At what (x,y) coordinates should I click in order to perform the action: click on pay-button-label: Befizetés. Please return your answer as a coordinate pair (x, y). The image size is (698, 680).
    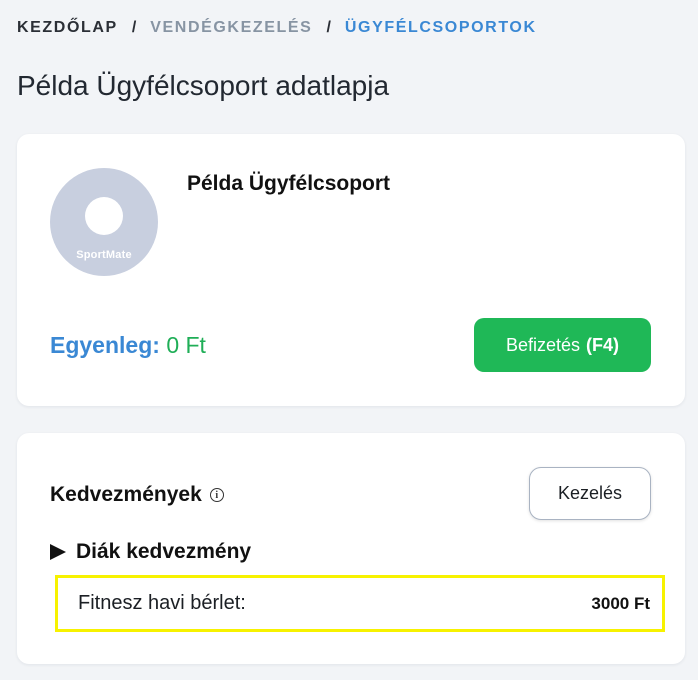
    Looking at the image, I should click on (543, 344).